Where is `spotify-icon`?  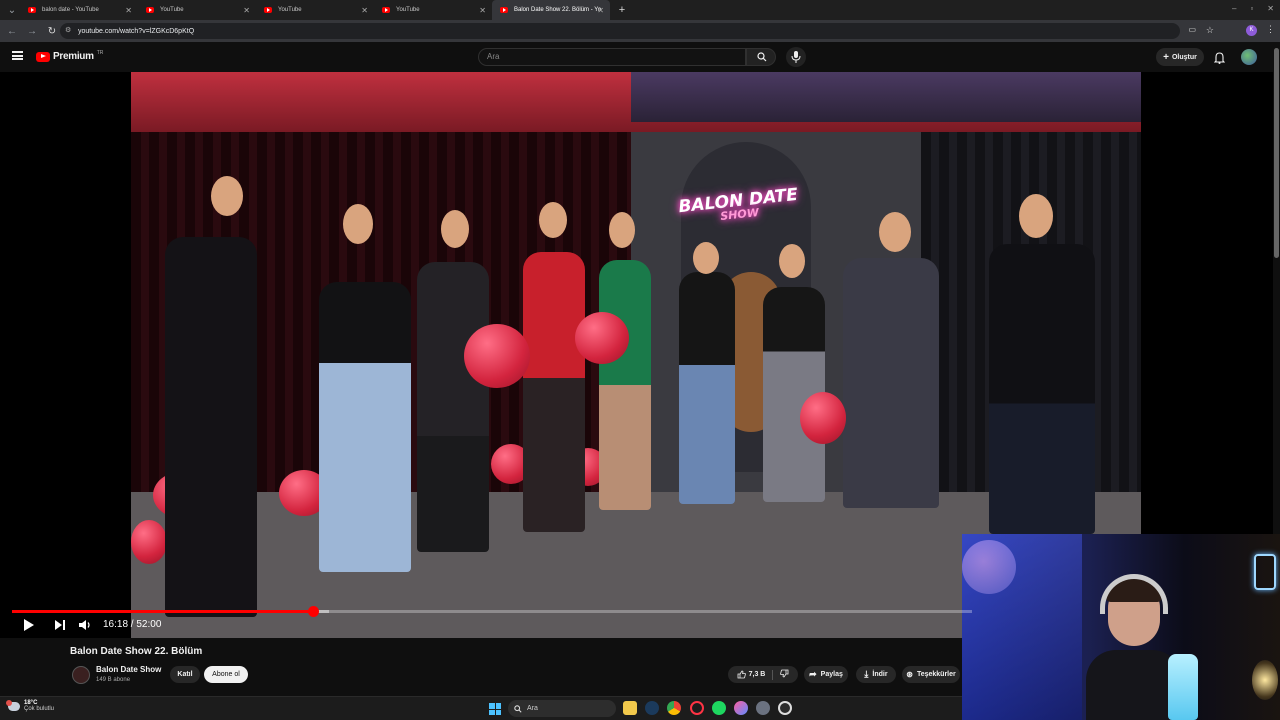
spotify-icon is located at coordinates (719, 708).